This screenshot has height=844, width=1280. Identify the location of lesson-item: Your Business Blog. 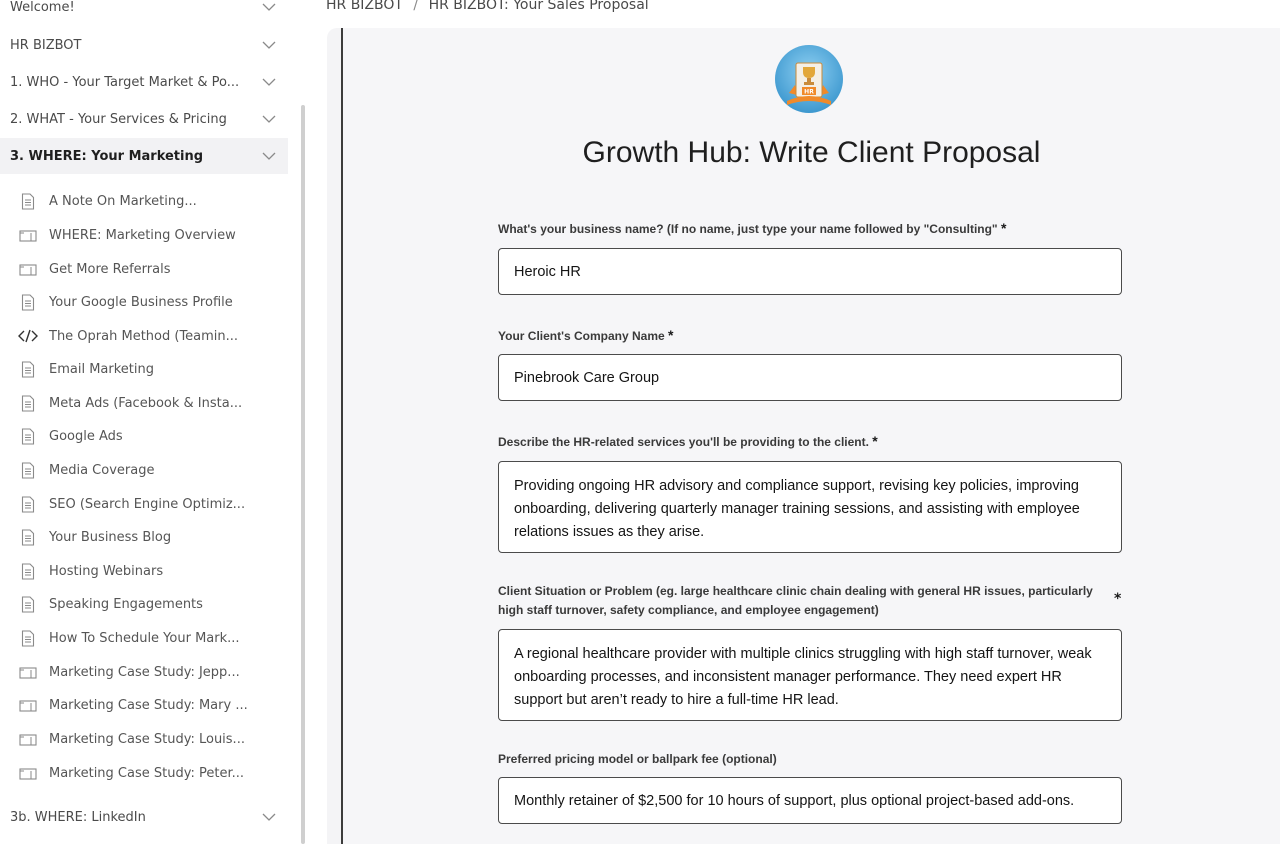
(153, 537).